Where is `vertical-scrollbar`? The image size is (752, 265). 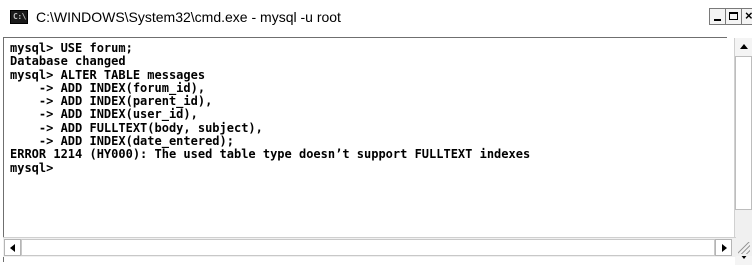 vertical-scrollbar is located at coordinates (743, 151).